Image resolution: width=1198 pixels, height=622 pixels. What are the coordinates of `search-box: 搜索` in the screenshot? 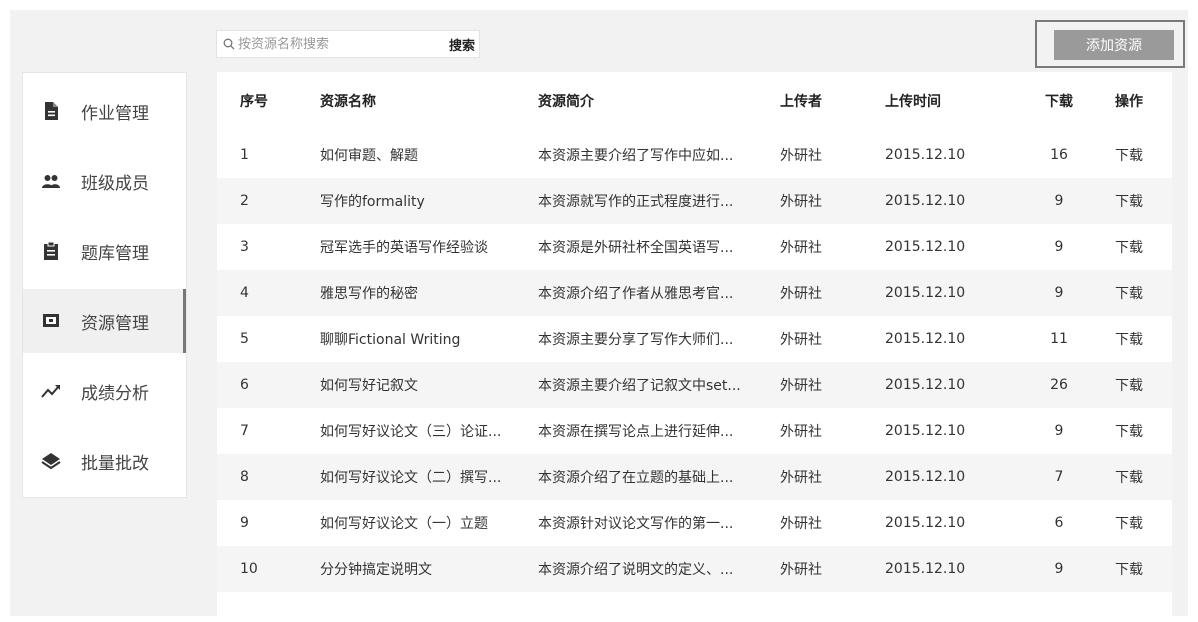 It's located at (348, 44).